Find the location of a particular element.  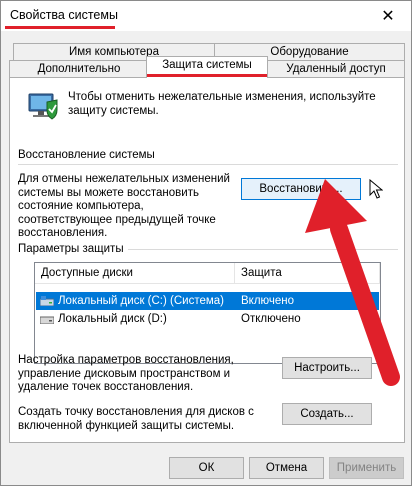

system-drive-icon is located at coordinates (47, 301).